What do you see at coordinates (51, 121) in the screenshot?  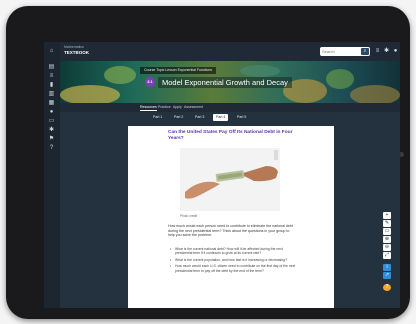 I see `notes-icon: ▭` at bounding box center [51, 121].